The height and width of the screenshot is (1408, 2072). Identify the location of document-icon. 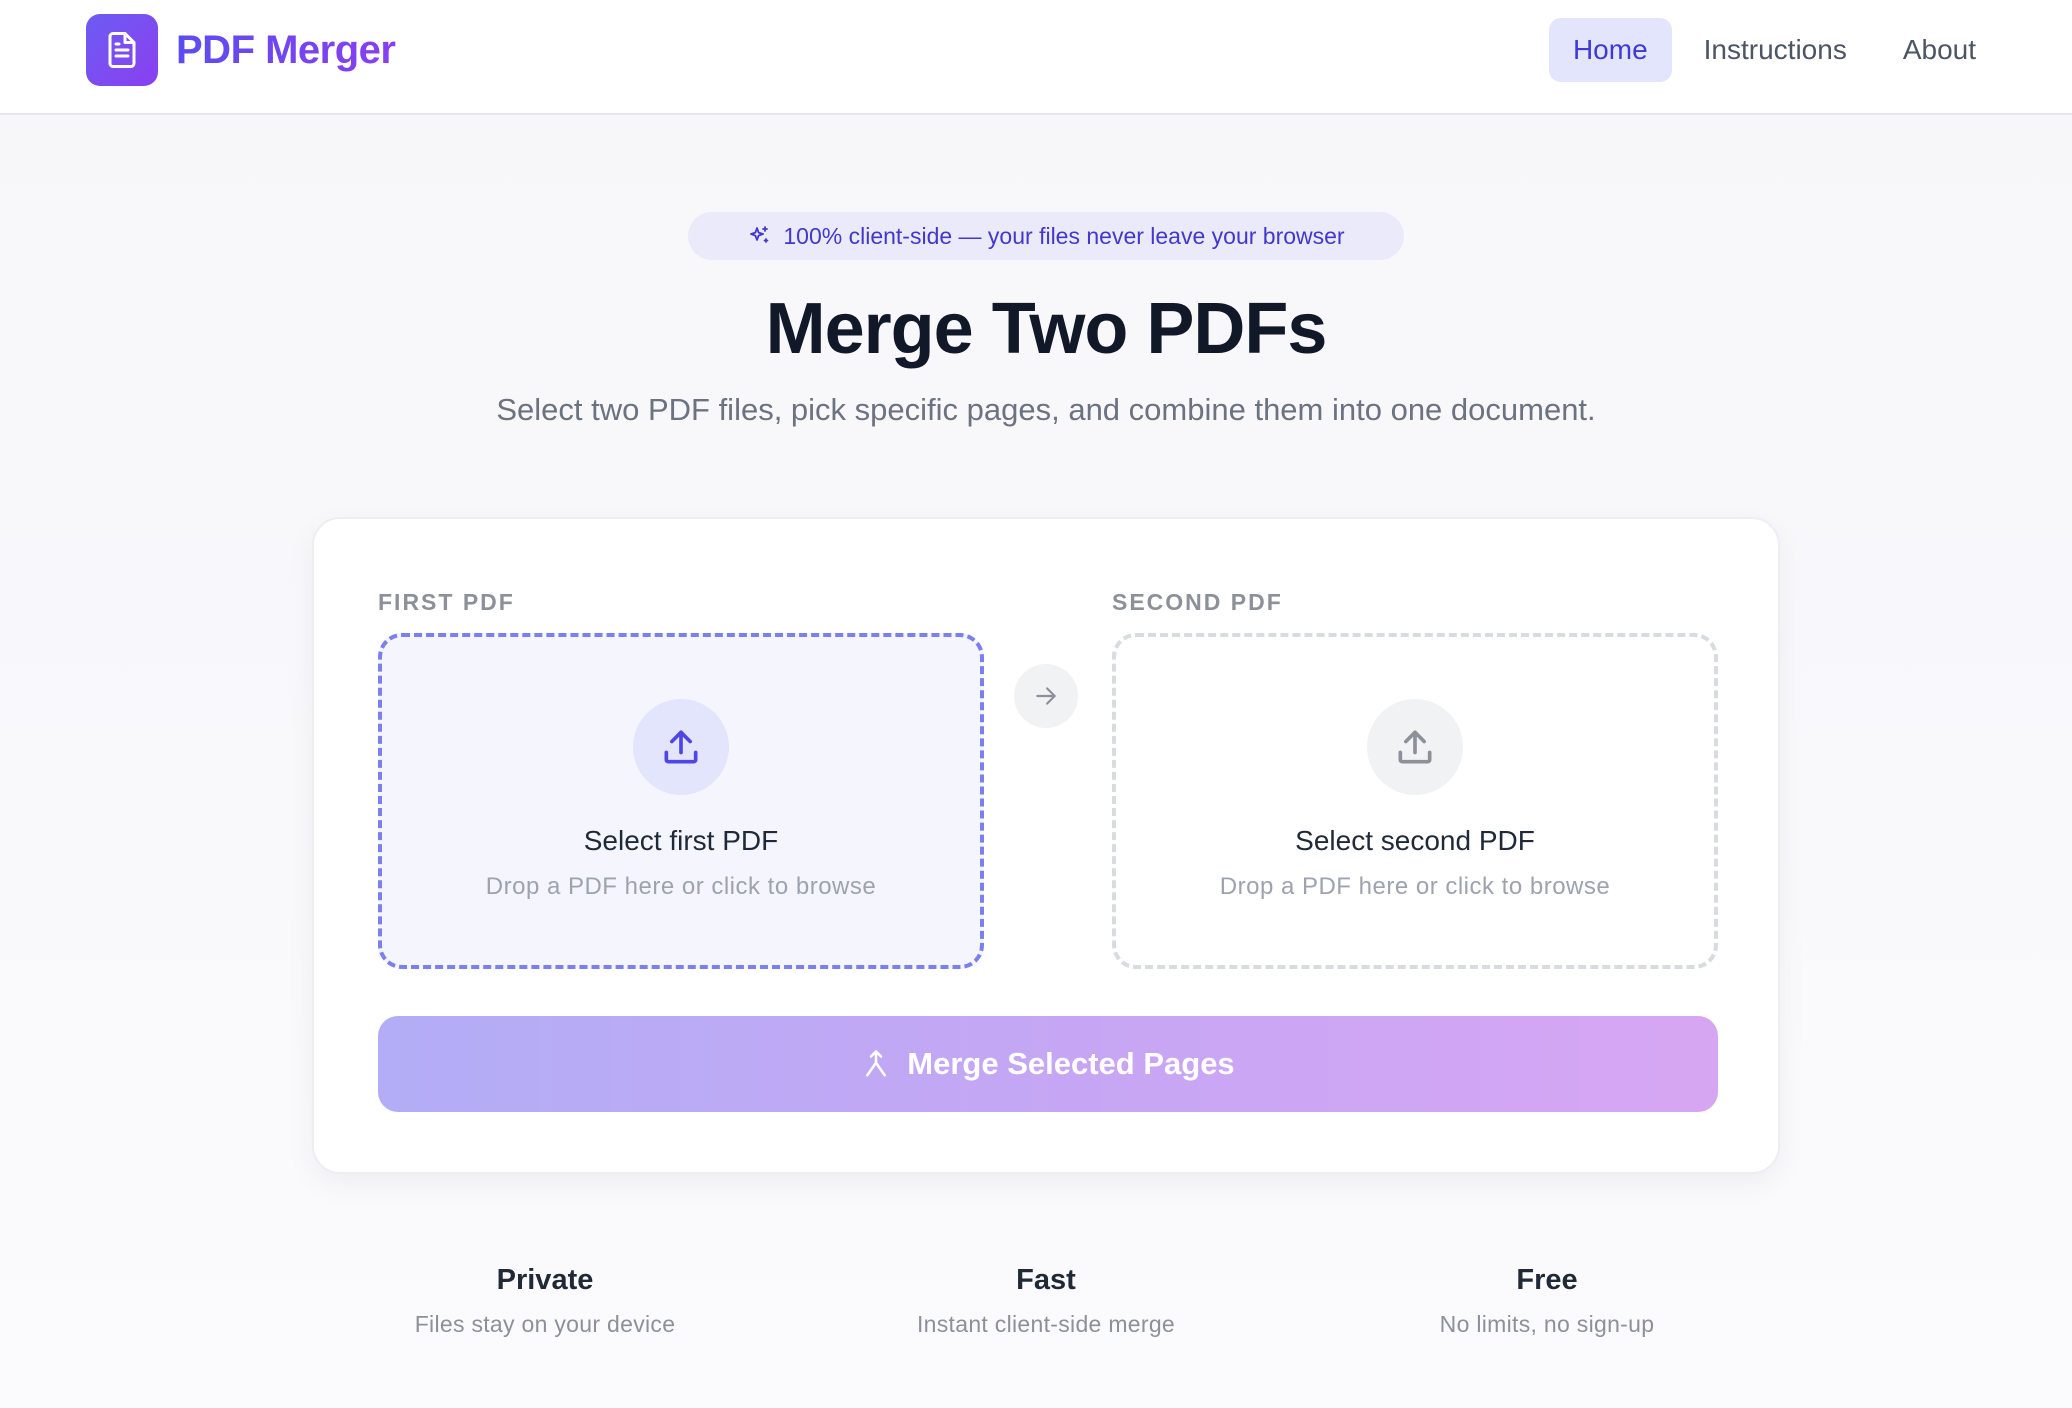
(122, 50).